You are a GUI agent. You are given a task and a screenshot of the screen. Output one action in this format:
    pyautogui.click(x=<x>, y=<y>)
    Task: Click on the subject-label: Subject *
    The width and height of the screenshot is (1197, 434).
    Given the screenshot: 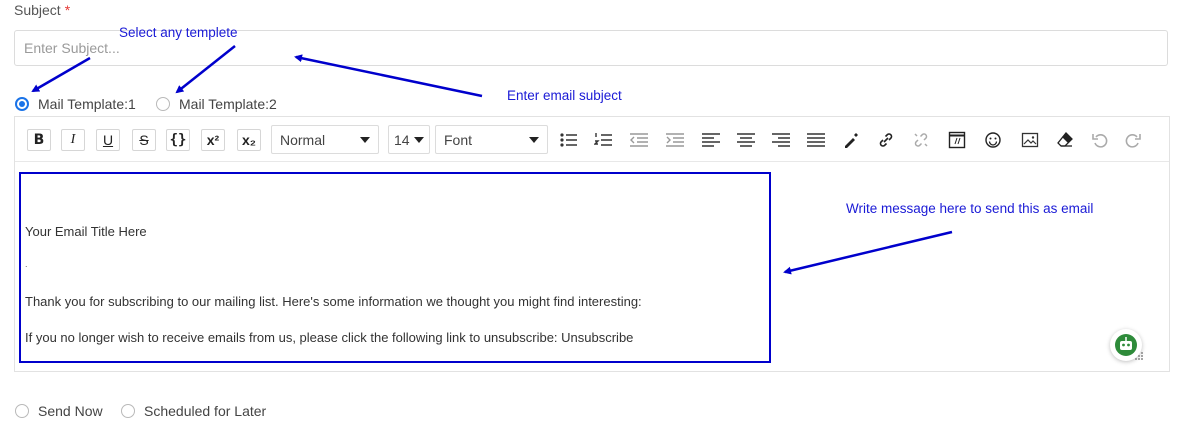 What is the action you would take?
    pyautogui.click(x=42, y=10)
    